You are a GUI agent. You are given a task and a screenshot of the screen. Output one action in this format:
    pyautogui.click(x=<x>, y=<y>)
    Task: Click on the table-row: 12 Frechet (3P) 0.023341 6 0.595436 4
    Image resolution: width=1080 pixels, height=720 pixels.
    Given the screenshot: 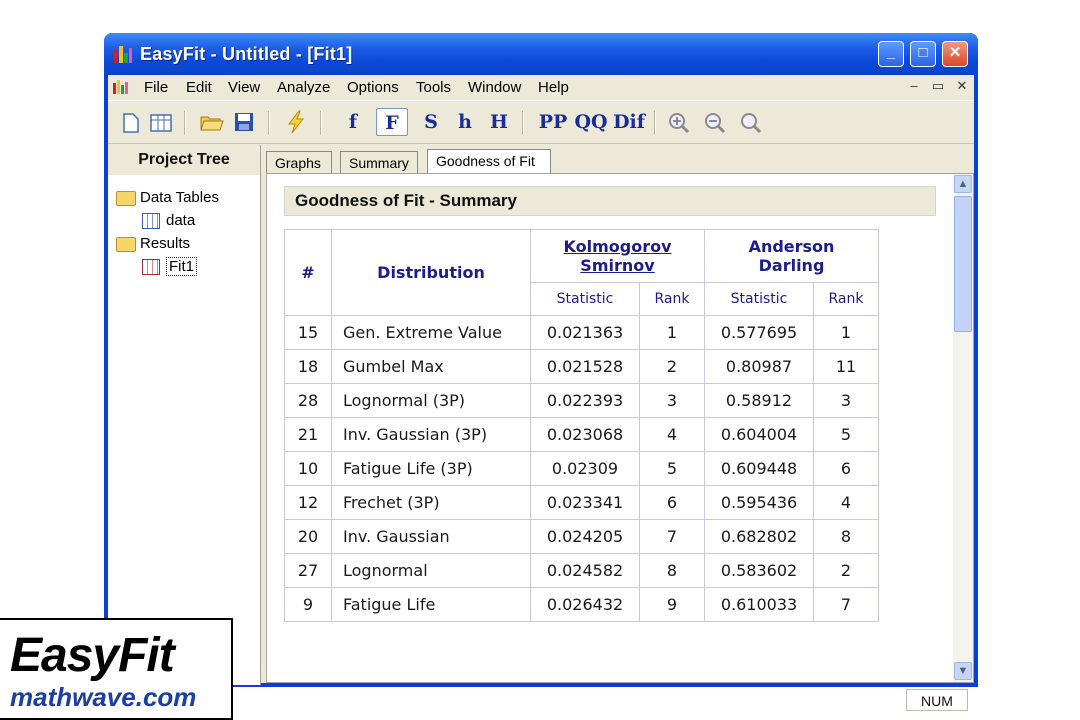 What is the action you would take?
    pyautogui.click(x=581, y=502)
    